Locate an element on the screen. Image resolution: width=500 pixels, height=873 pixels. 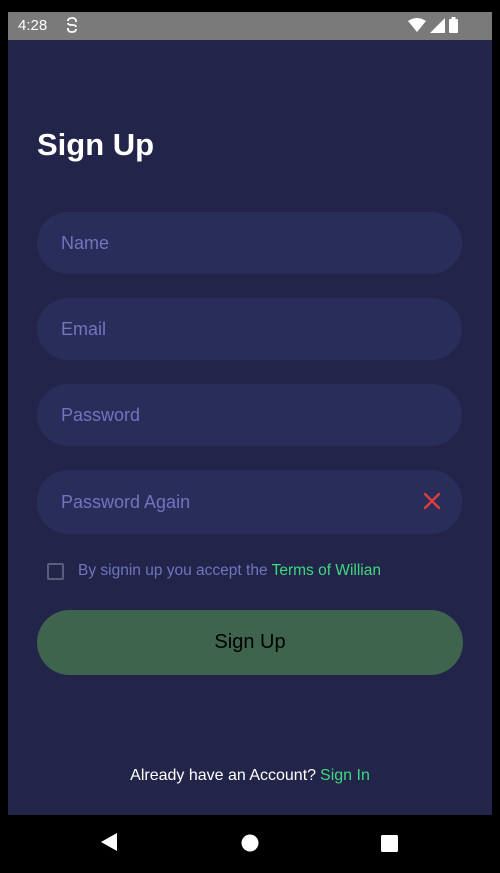
password-again-field-container is located at coordinates (249, 502).